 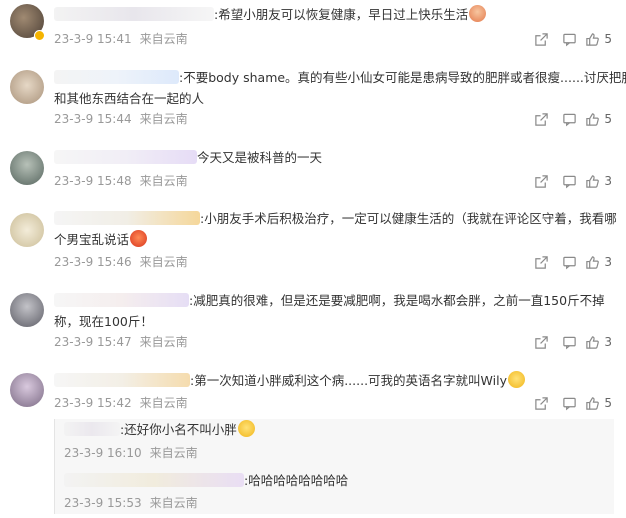 I want to click on comment-meta: 23-3-9 15:42 来自云南, so click(x=121, y=403).